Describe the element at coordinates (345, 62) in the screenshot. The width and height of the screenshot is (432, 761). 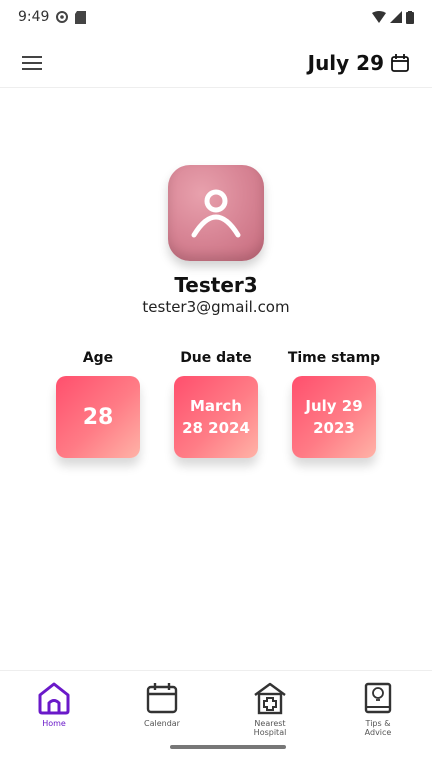
I see `header-date-label: July 29` at that location.